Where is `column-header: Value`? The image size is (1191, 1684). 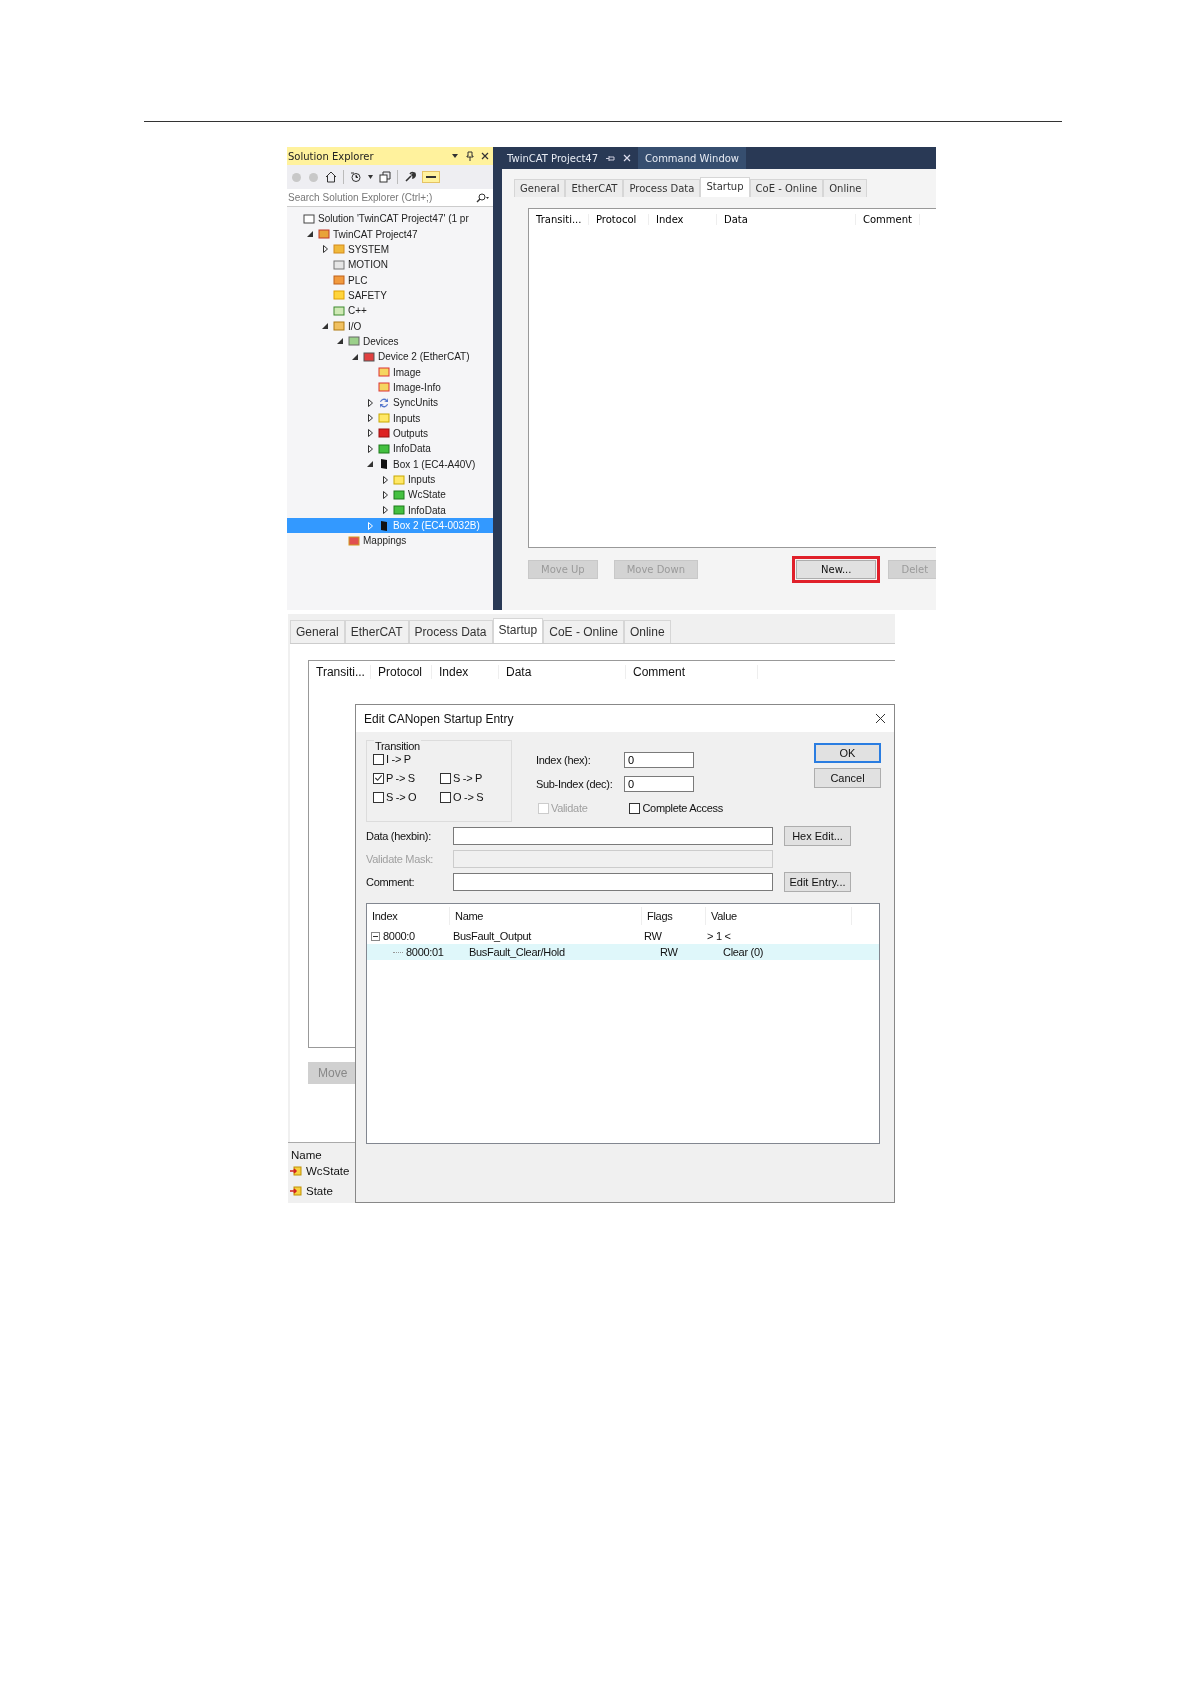
column-header: Value is located at coordinates (779, 916).